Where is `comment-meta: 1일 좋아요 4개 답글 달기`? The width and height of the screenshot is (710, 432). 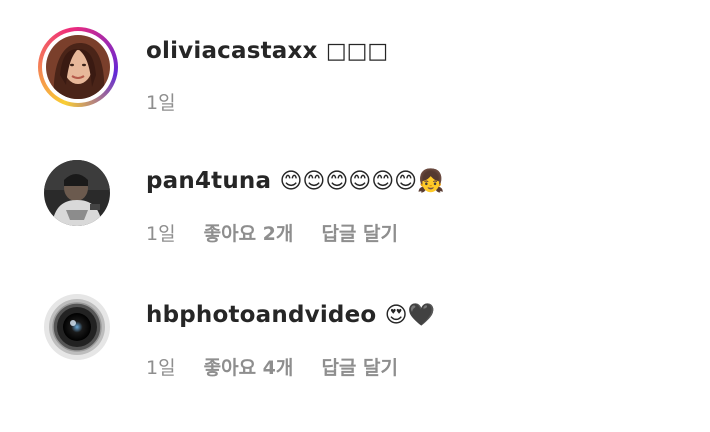 comment-meta: 1일 좋아요 4개 답글 달기 is located at coordinates (283, 366).